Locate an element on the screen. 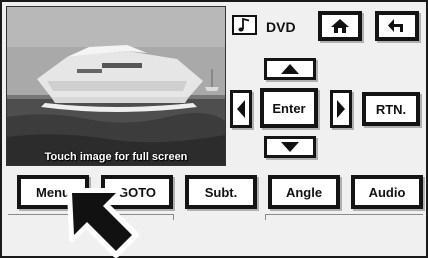 The height and width of the screenshot is (258, 428). triangle-right-icon is located at coordinates (341, 109).